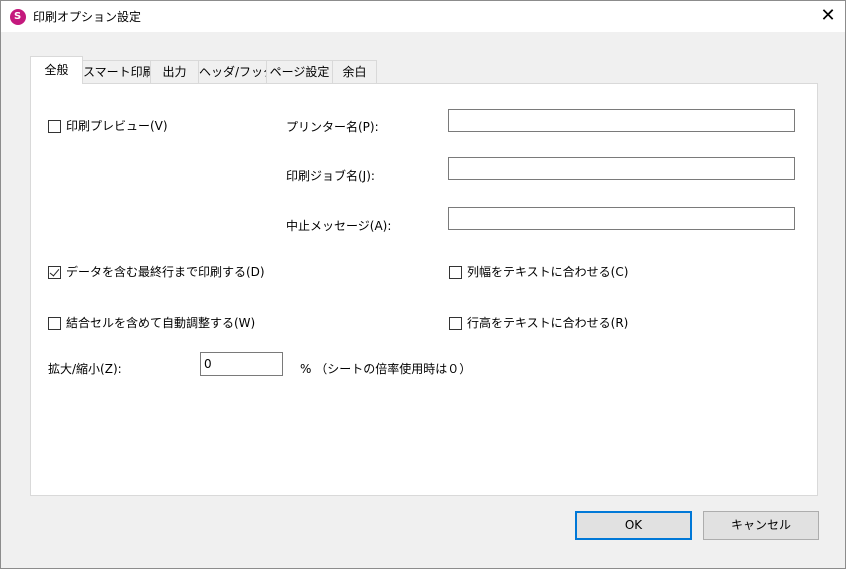 The height and width of the screenshot is (569, 846). I want to click on print-to-last-row-checkbox, so click(54, 272).